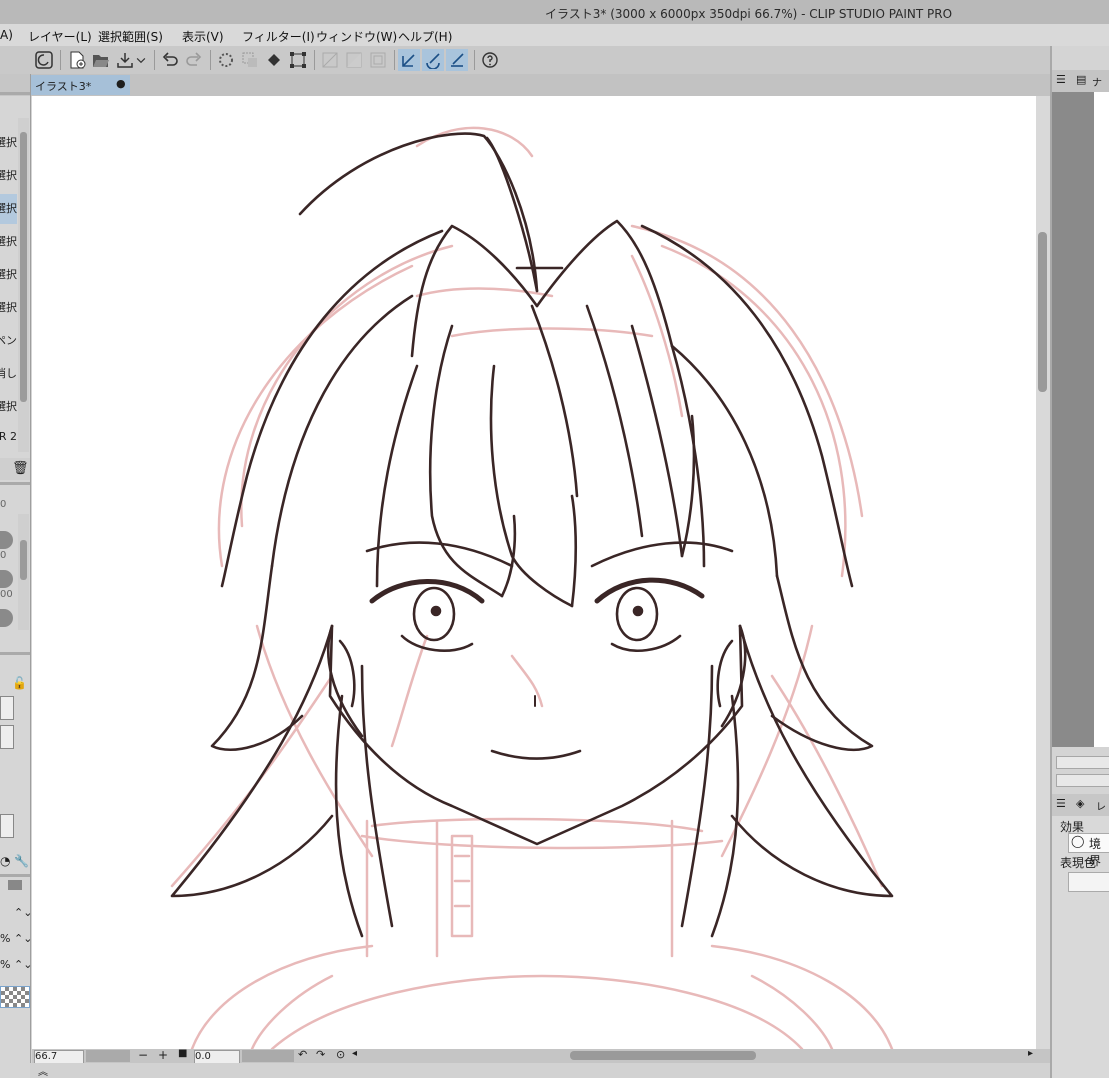 The height and width of the screenshot is (1078, 1109). Describe the element at coordinates (121, 83) in the screenshot. I see `close-icon: ●` at that location.